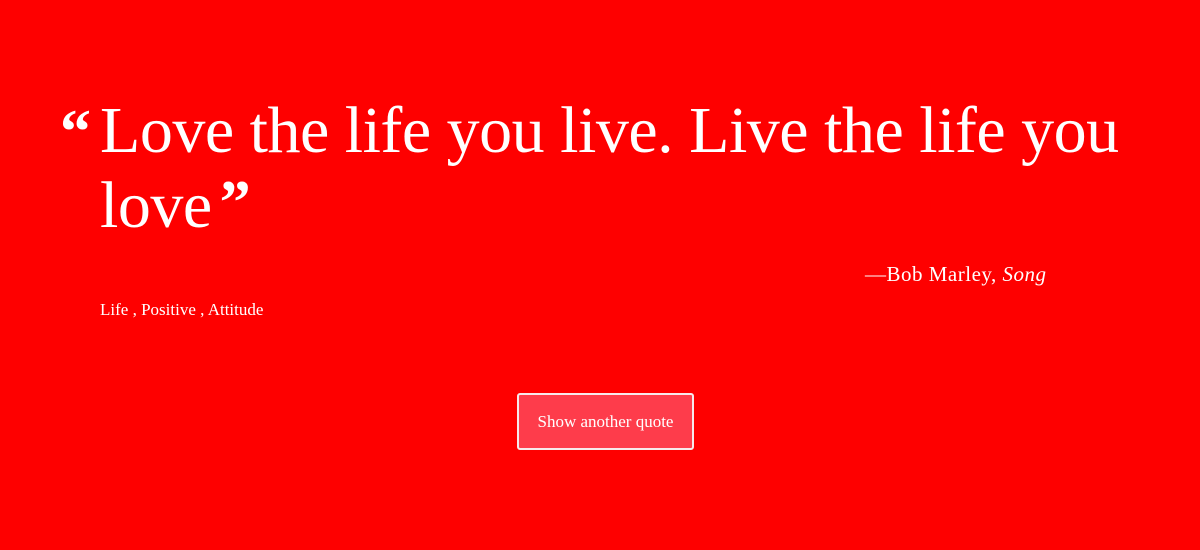 This screenshot has height=550, width=1200. I want to click on quote-tags: Life , Positive , Attitude, so click(181, 310).